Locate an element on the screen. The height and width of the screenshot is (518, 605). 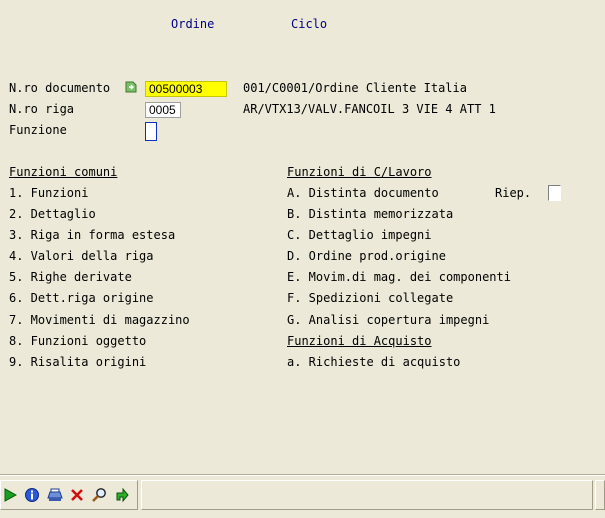
status-area-end is located at coordinates (600, 495).